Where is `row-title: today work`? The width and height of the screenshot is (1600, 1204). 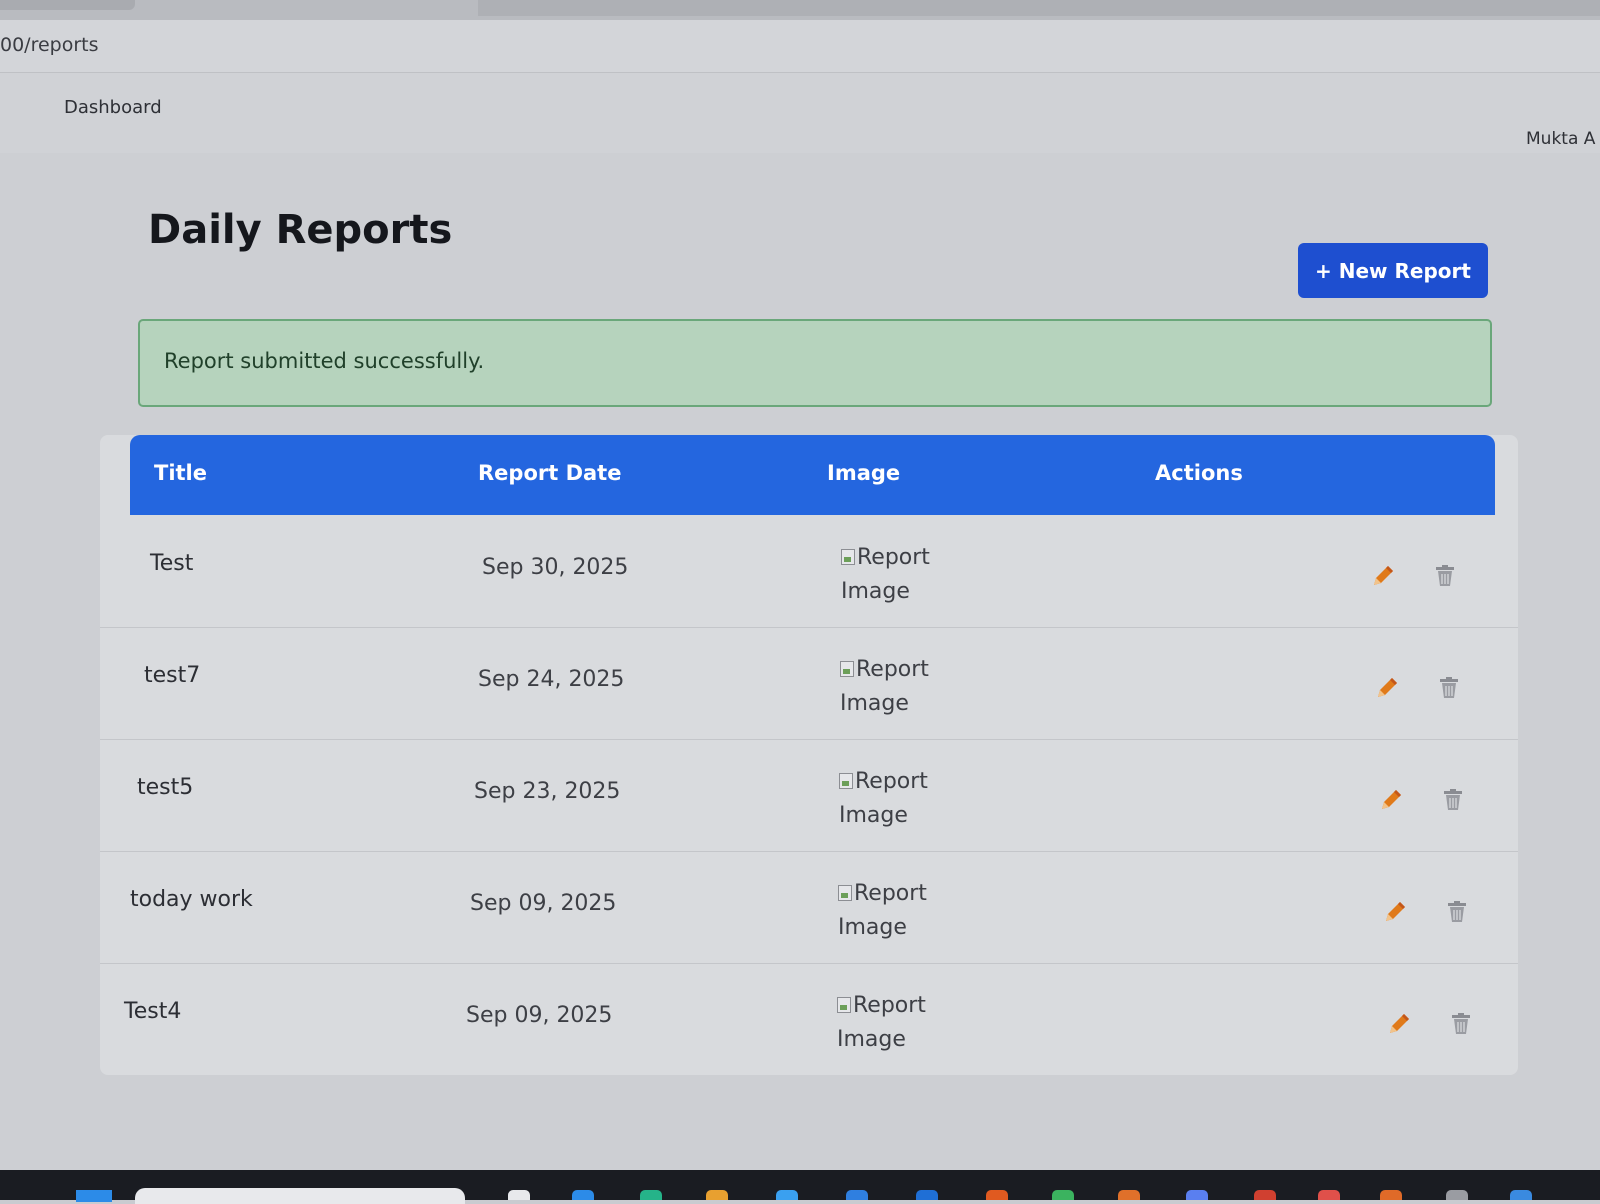
row-title: today work is located at coordinates (191, 899).